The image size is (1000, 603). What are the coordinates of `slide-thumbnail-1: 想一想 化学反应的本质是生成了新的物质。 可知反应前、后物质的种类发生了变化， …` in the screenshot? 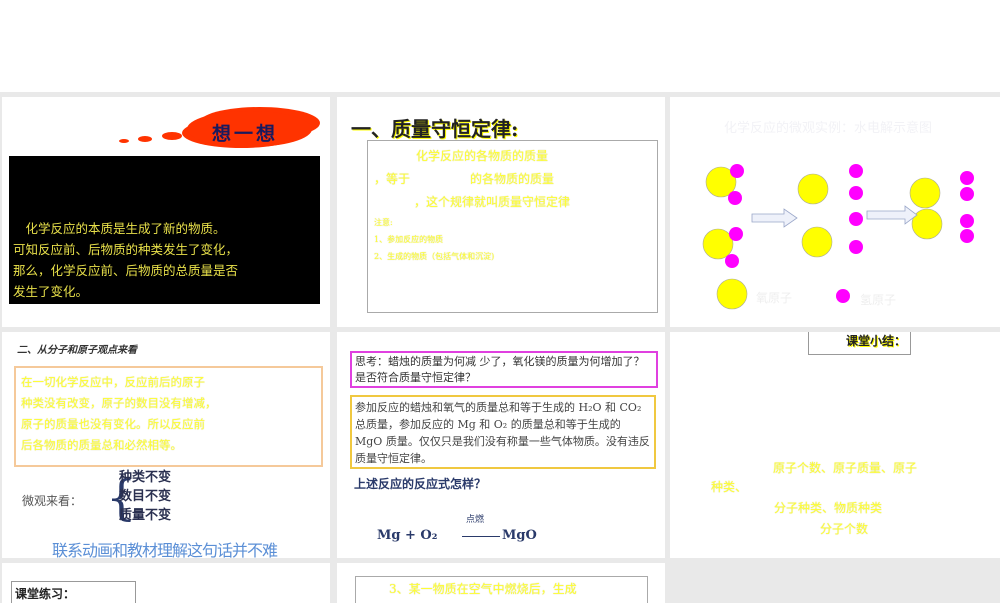 It's located at (166, 212).